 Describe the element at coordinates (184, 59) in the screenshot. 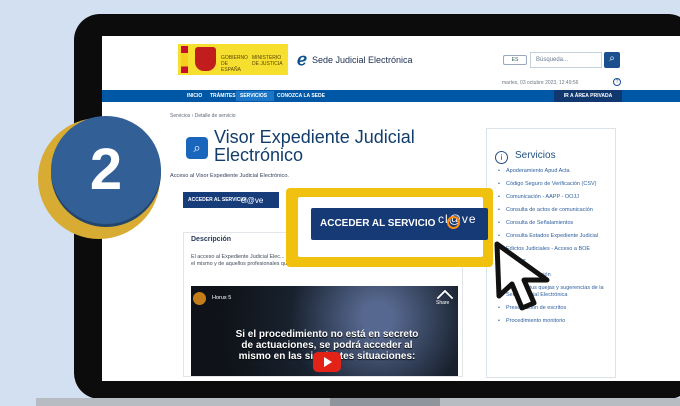

I see `spanish-flag-icon` at that location.